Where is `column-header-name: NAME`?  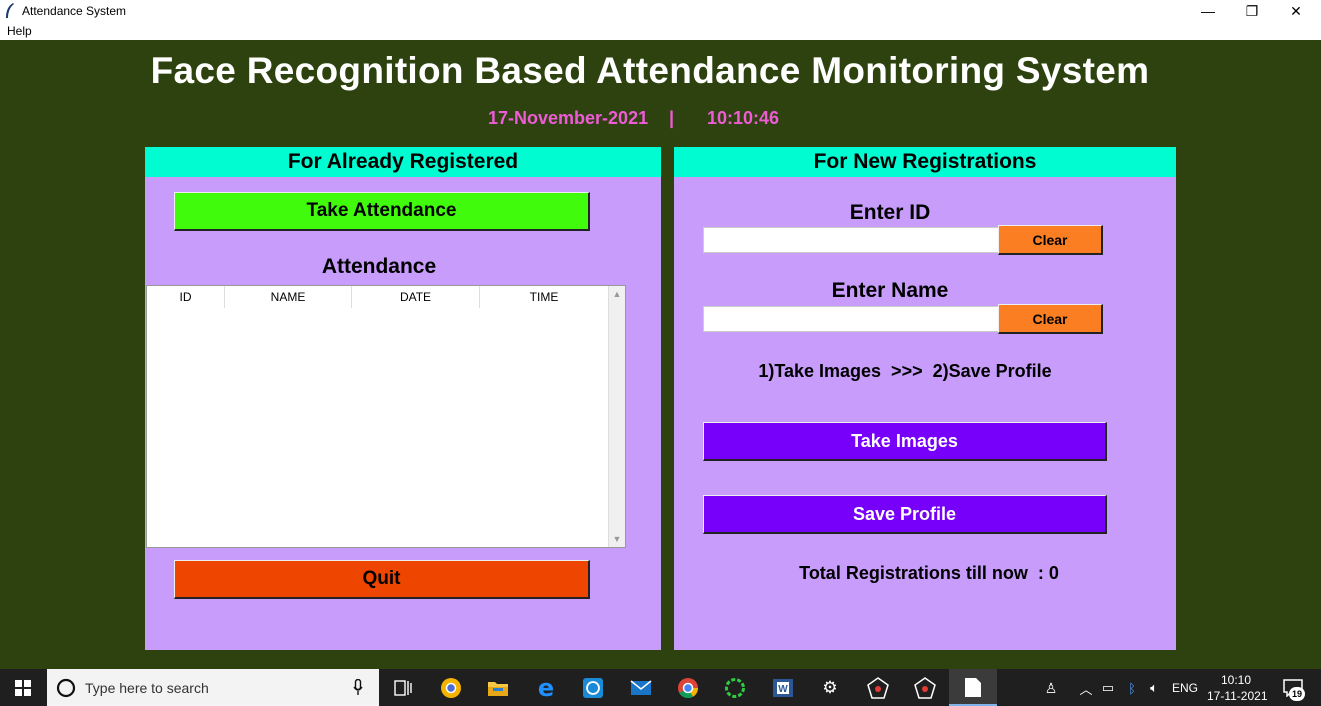
column-header-name: NAME is located at coordinates (288, 297).